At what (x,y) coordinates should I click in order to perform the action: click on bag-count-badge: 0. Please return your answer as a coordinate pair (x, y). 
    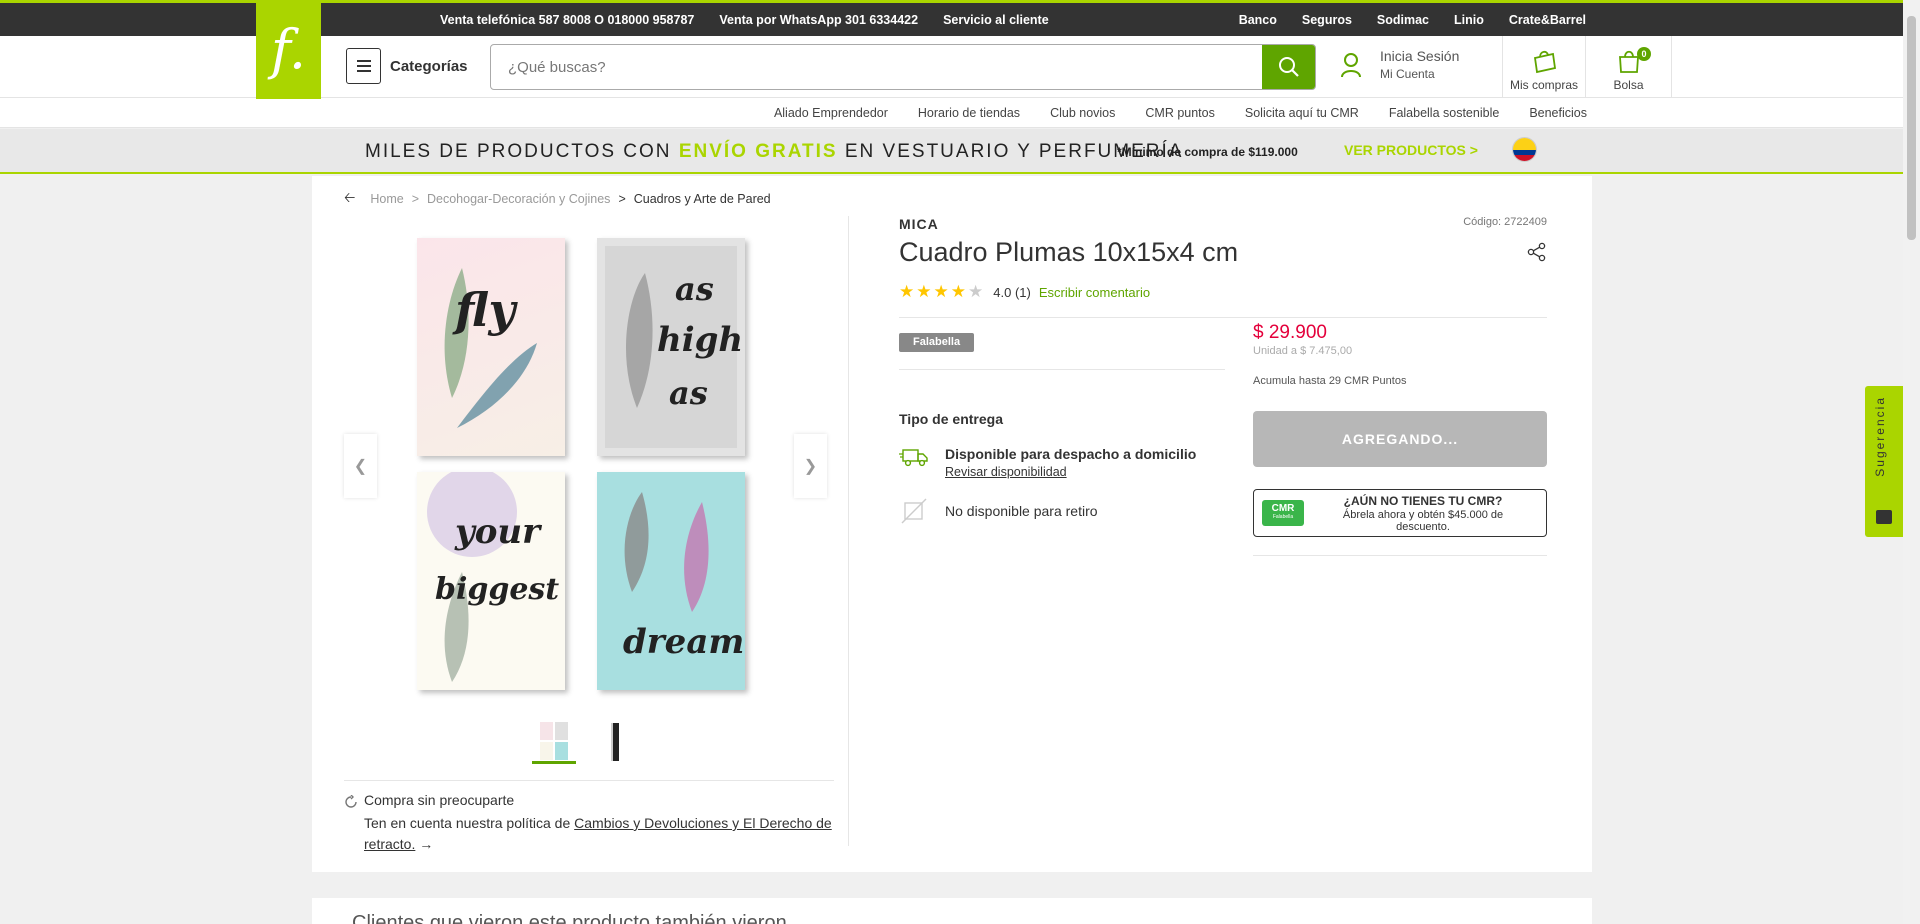
    Looking at the image, I should click on (1644, 54).